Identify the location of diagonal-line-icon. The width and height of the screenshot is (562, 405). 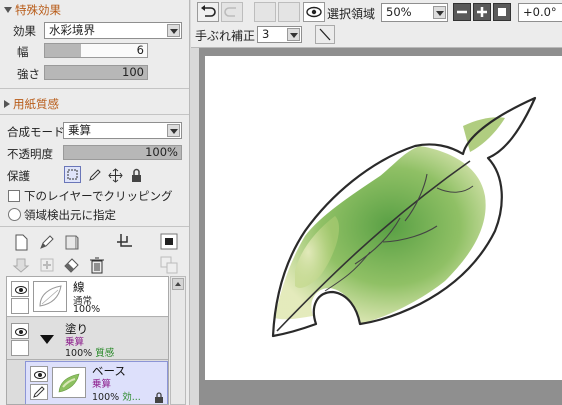
(325, 34).